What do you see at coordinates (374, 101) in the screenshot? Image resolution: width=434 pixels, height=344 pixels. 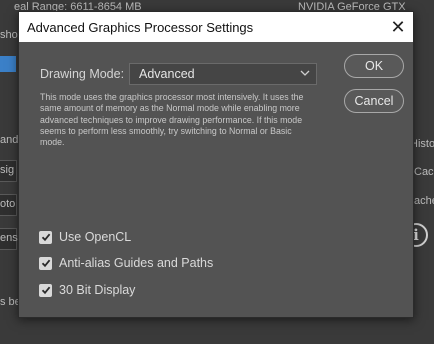 I see `cancel-button: Cancel` at bounding box center [374, 101].